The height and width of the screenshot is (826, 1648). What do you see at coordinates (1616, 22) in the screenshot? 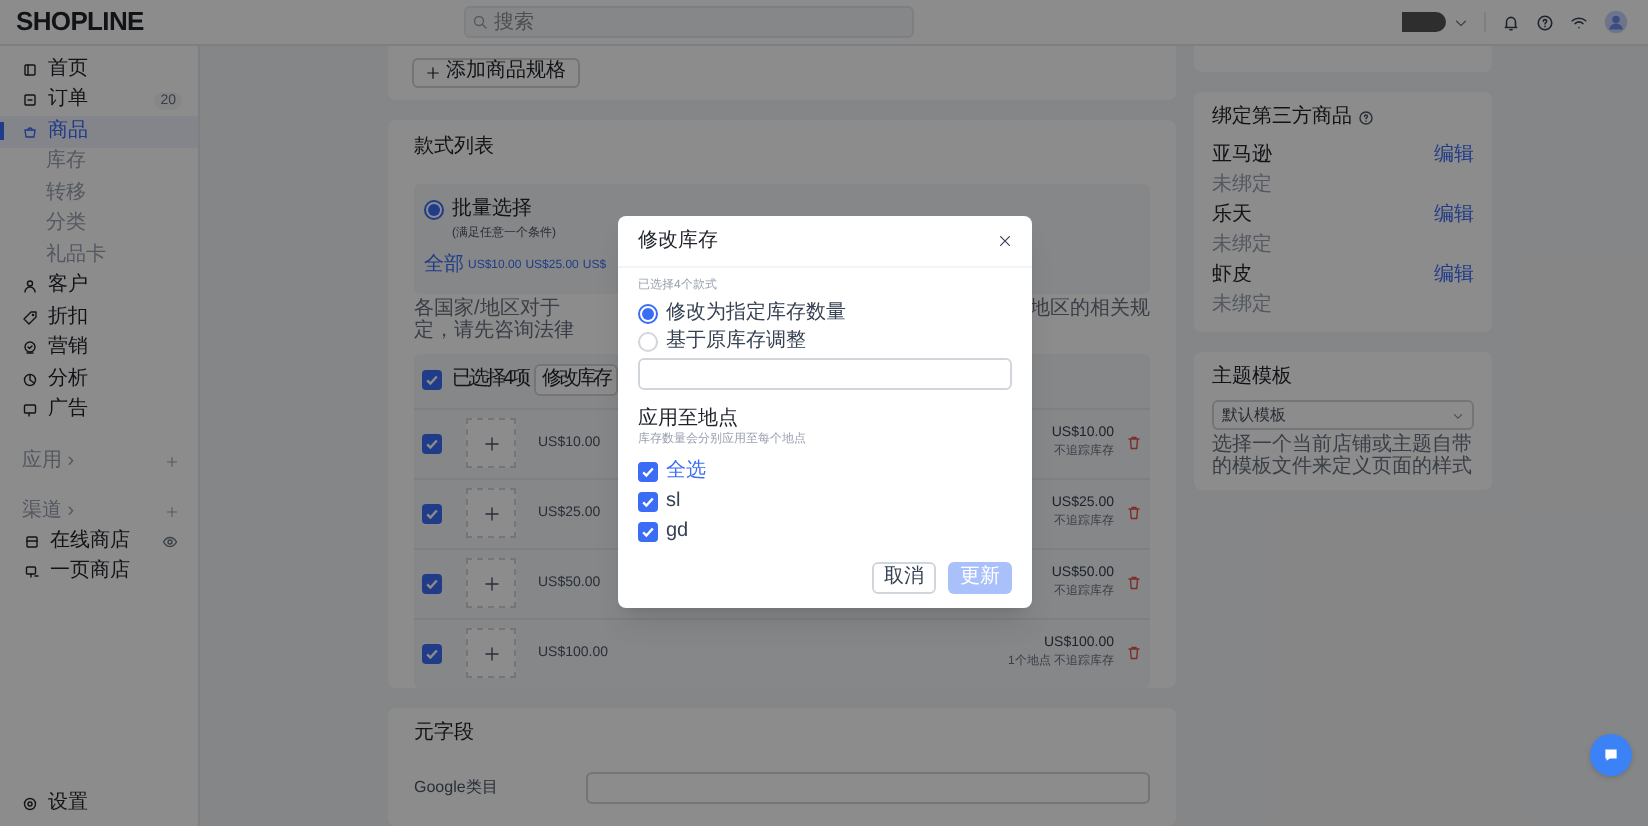
I see `avatar-icon` at bounding box center [1616, 22].